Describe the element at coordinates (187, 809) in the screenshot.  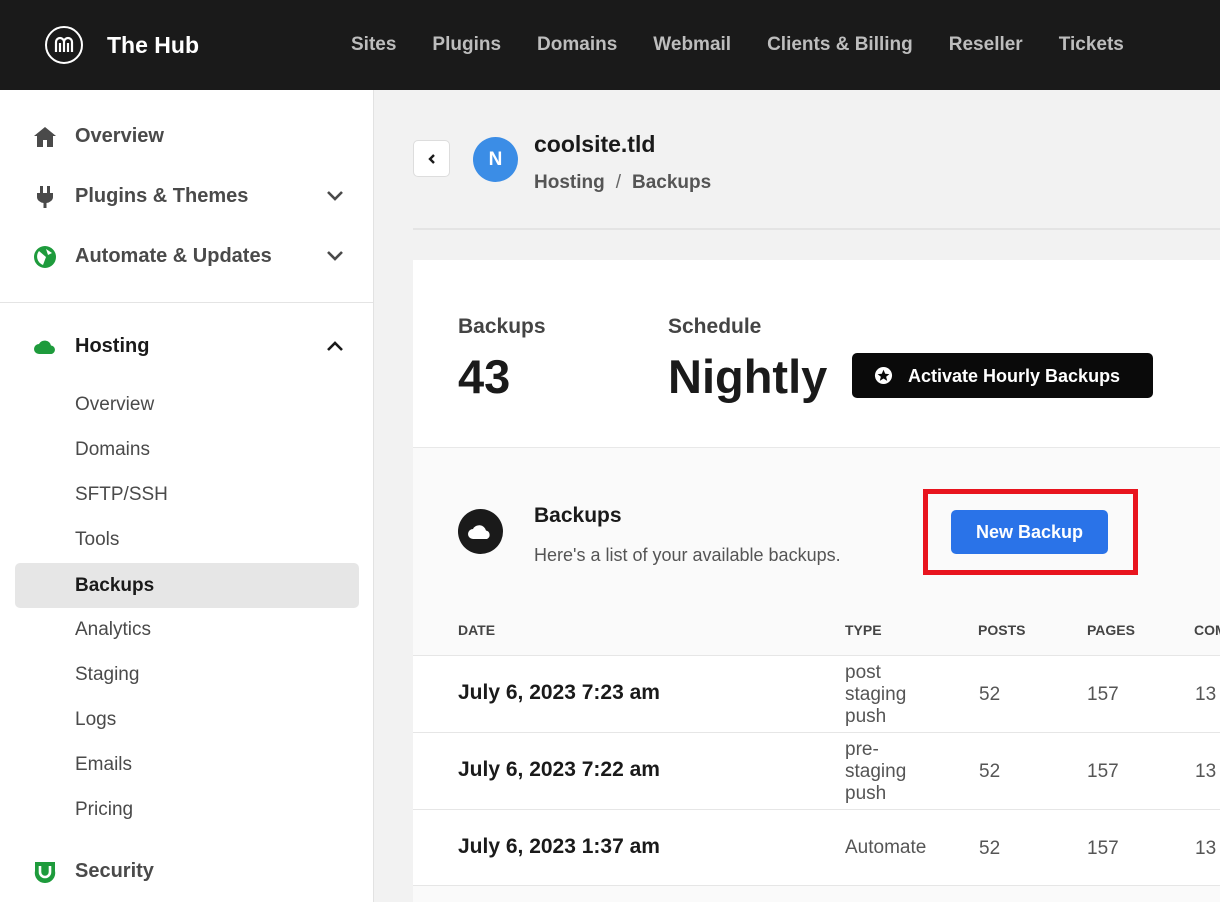
I see `sidebar-sub-pricing: Pricing` at that location.